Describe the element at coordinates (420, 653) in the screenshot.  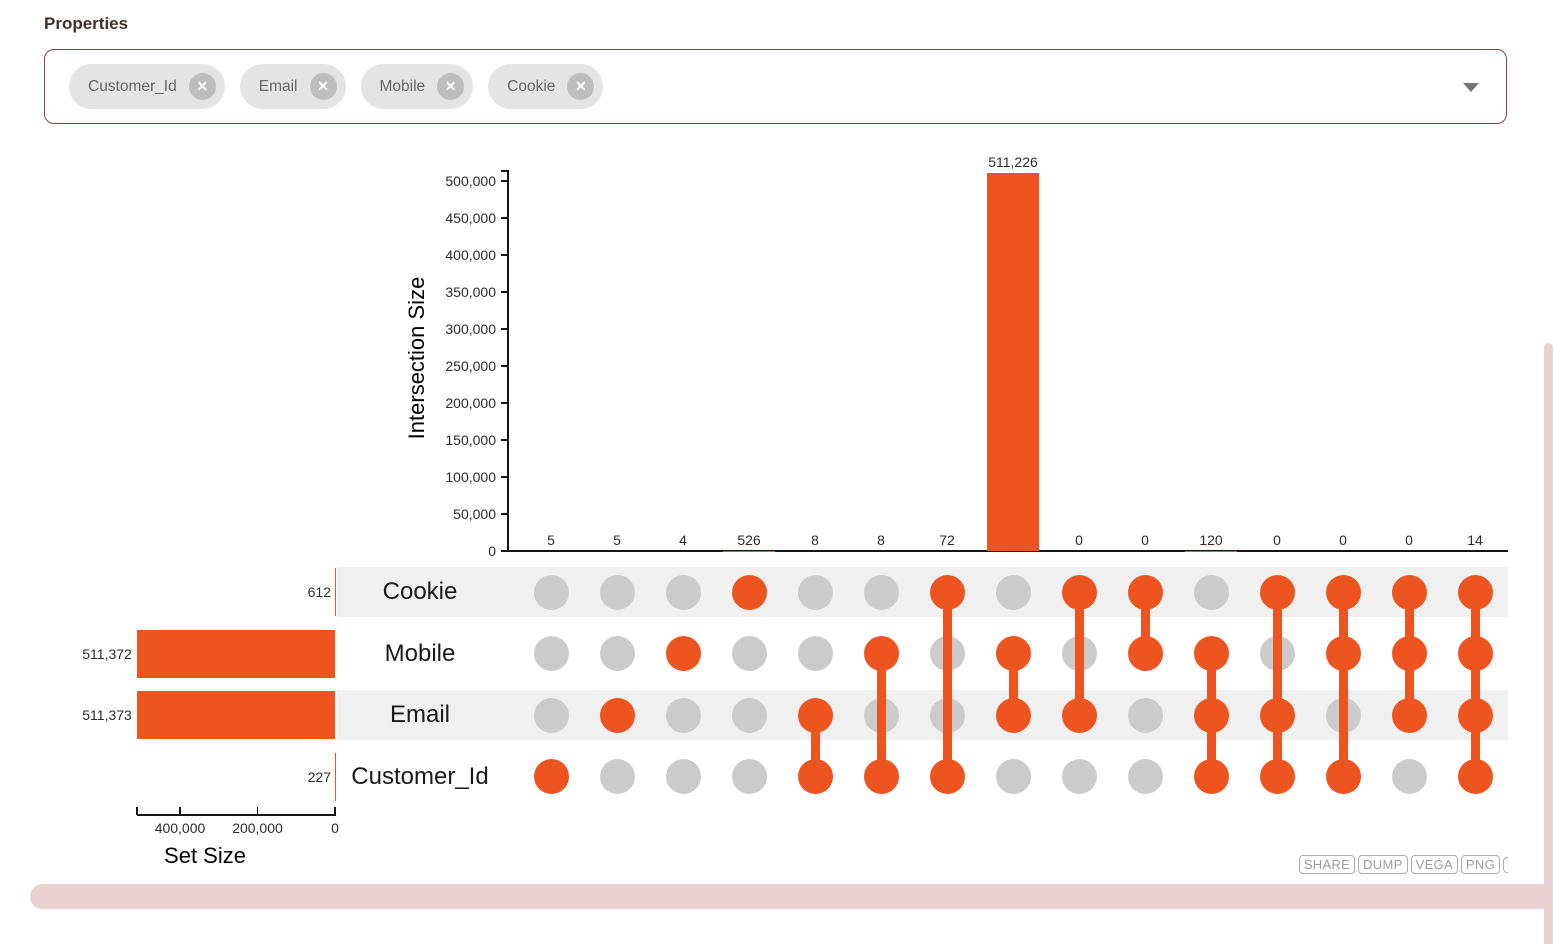
I see `set-row-label: Mobile` at that location.